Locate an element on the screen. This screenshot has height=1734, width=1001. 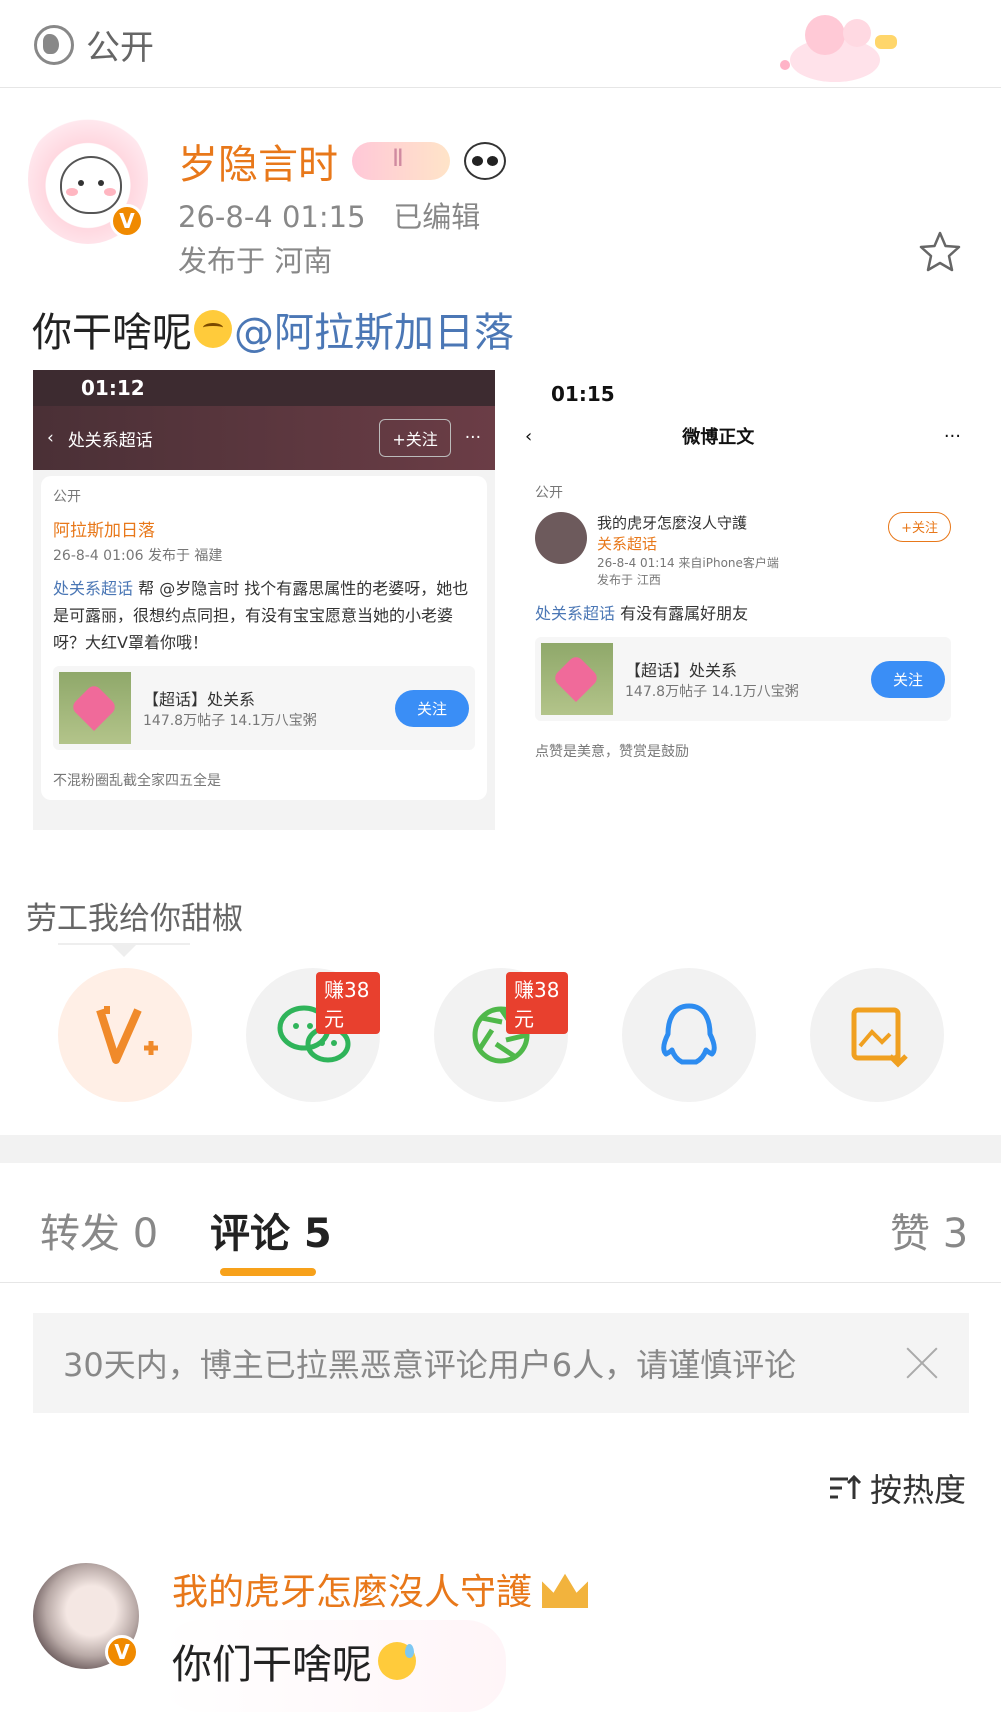
sort-toggle: 按热度 is located at coordinates (897, 1488).